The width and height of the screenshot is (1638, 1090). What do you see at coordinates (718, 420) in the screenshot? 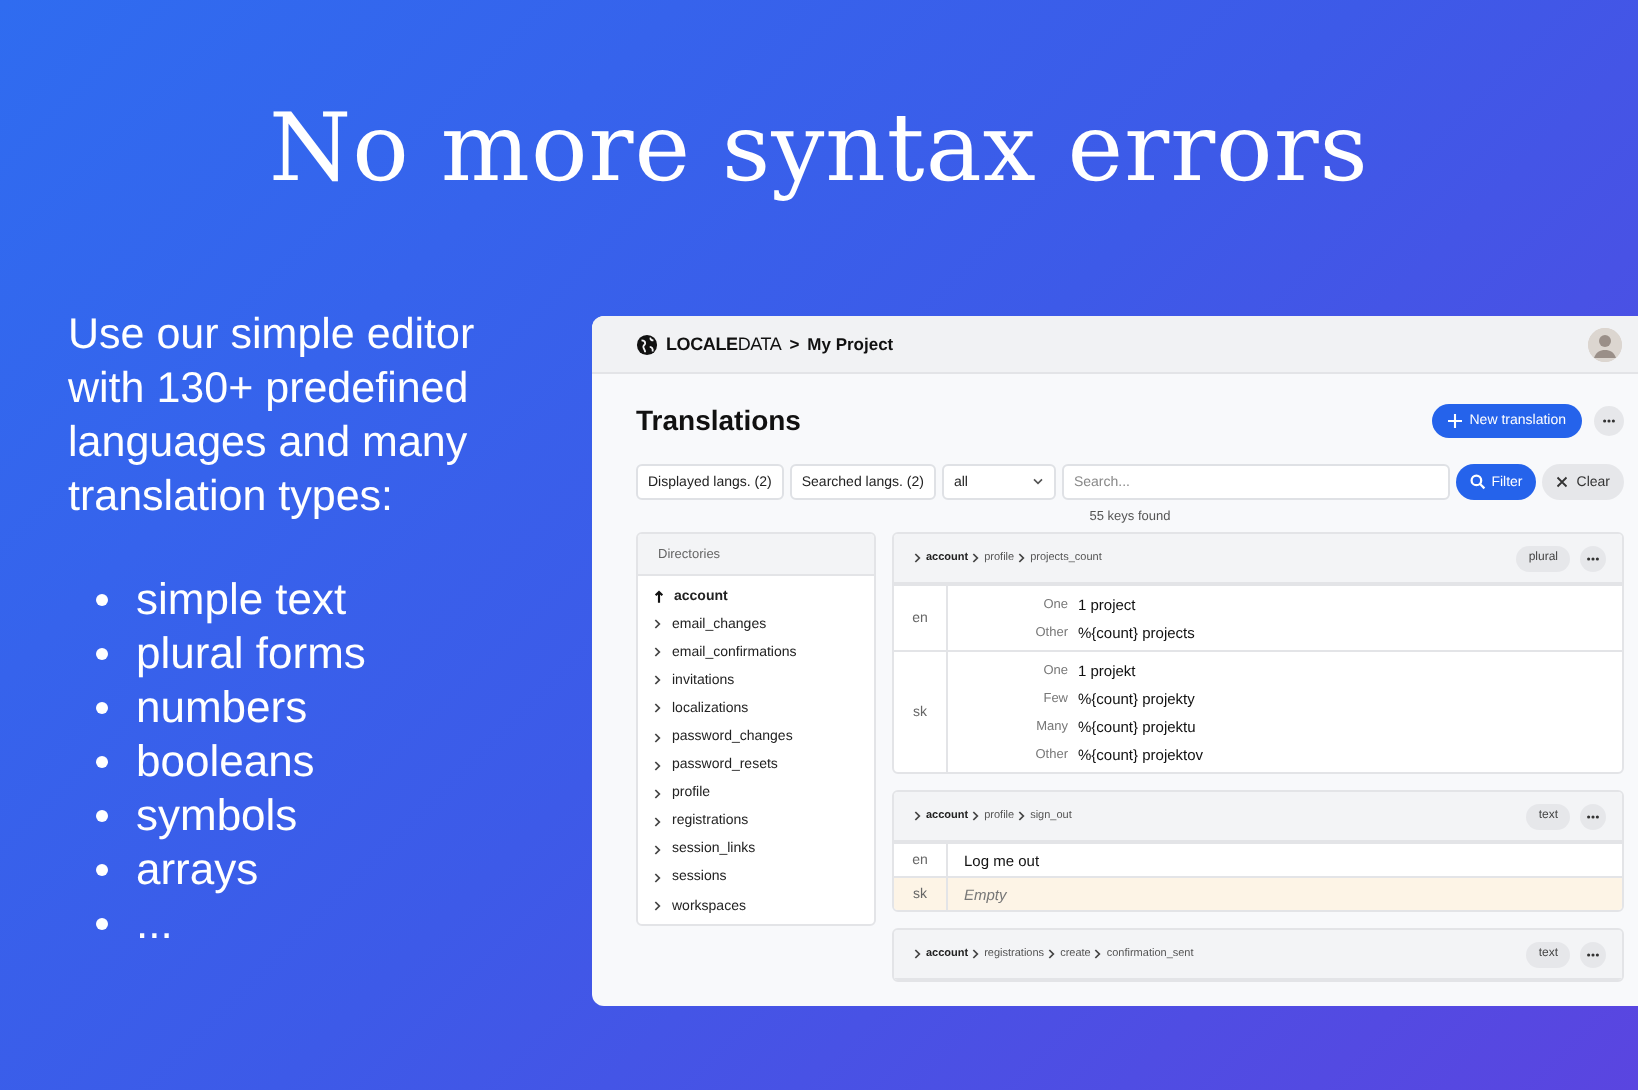
I see `page-title: Translations` at bounding box center [718, 420].